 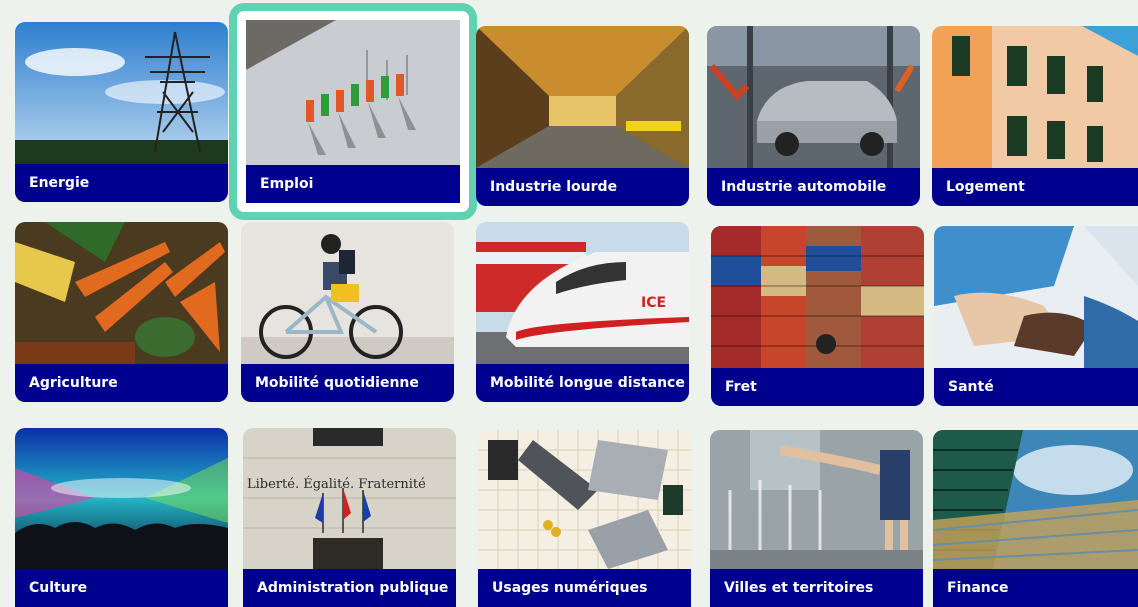 I want to click on tile-energie: Energie, so click(x=121, y=112).